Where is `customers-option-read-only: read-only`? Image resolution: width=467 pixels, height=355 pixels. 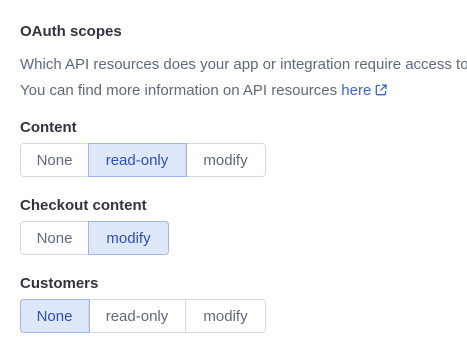
customers-option-read-only: read-only is located at coordinates (137, 316).